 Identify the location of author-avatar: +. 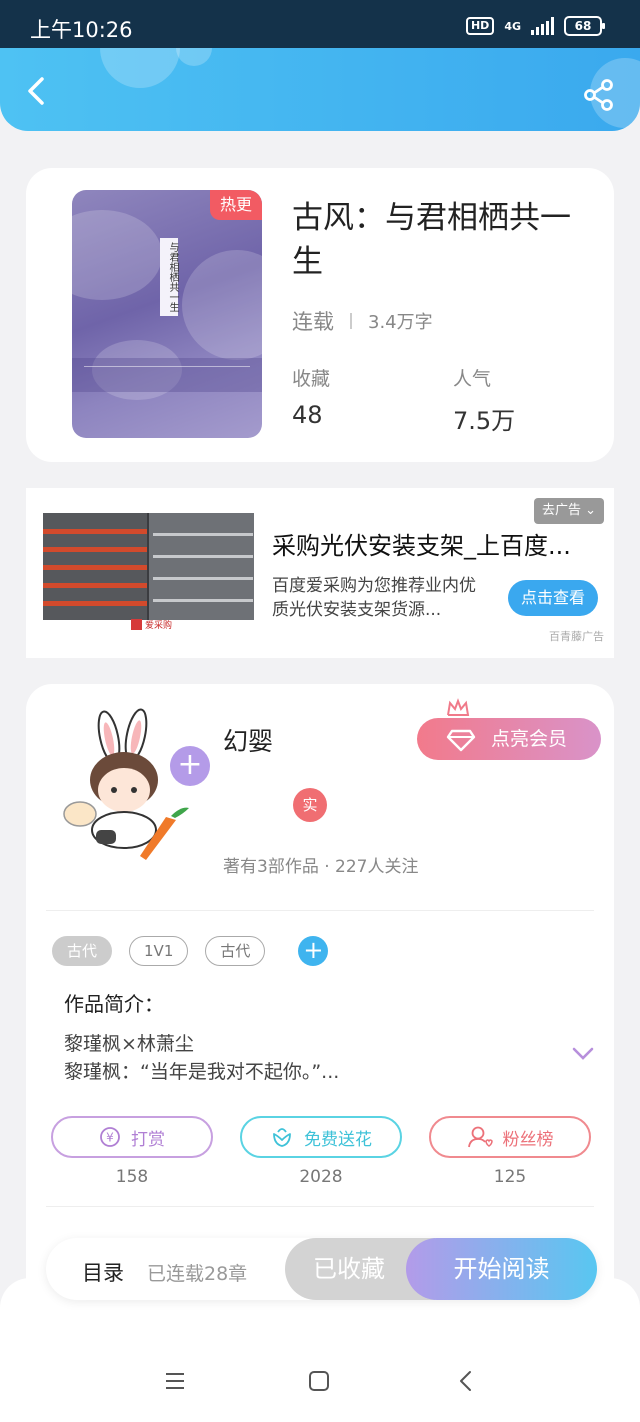
(132, 782).